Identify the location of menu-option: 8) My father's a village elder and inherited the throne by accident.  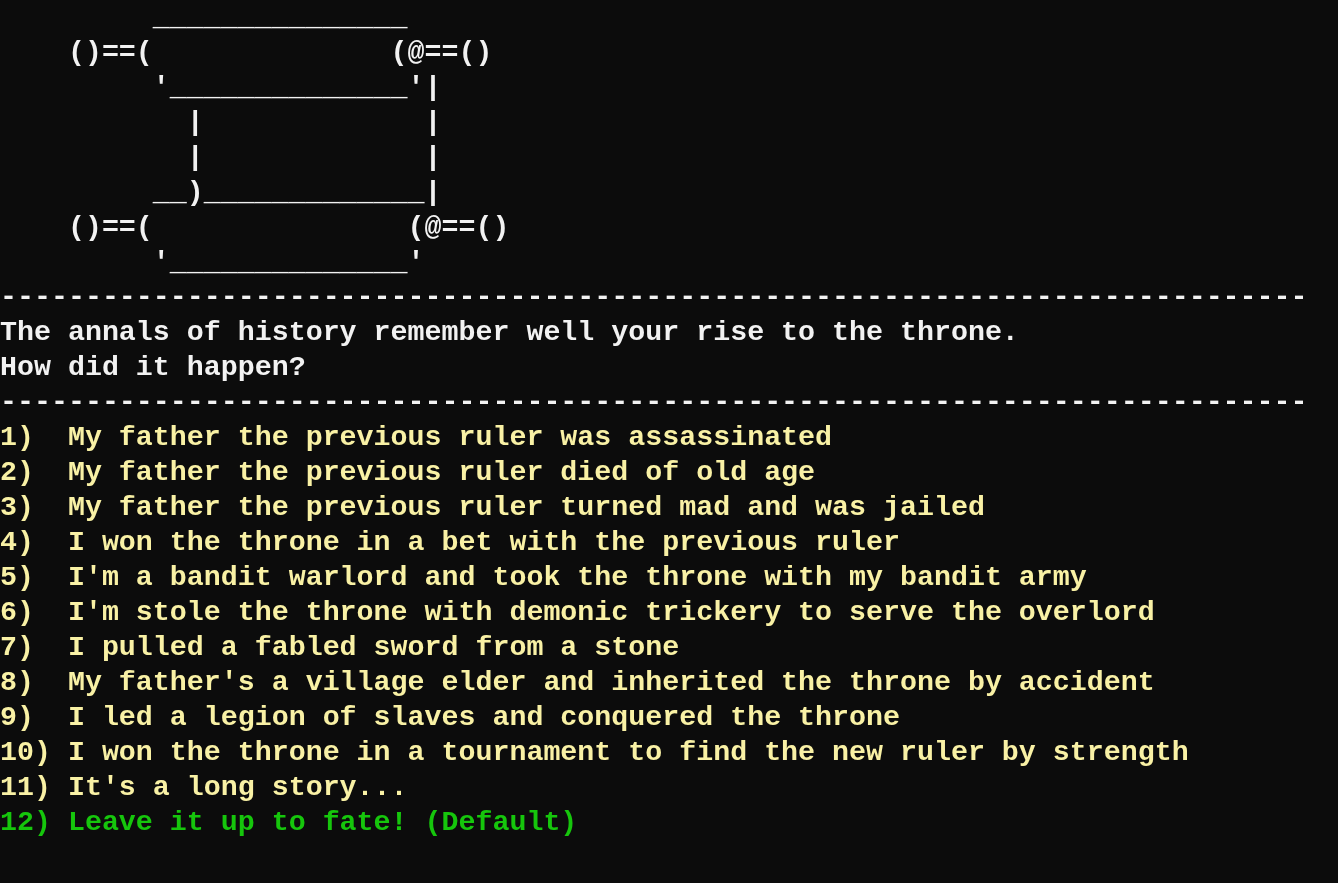
(577, 682).